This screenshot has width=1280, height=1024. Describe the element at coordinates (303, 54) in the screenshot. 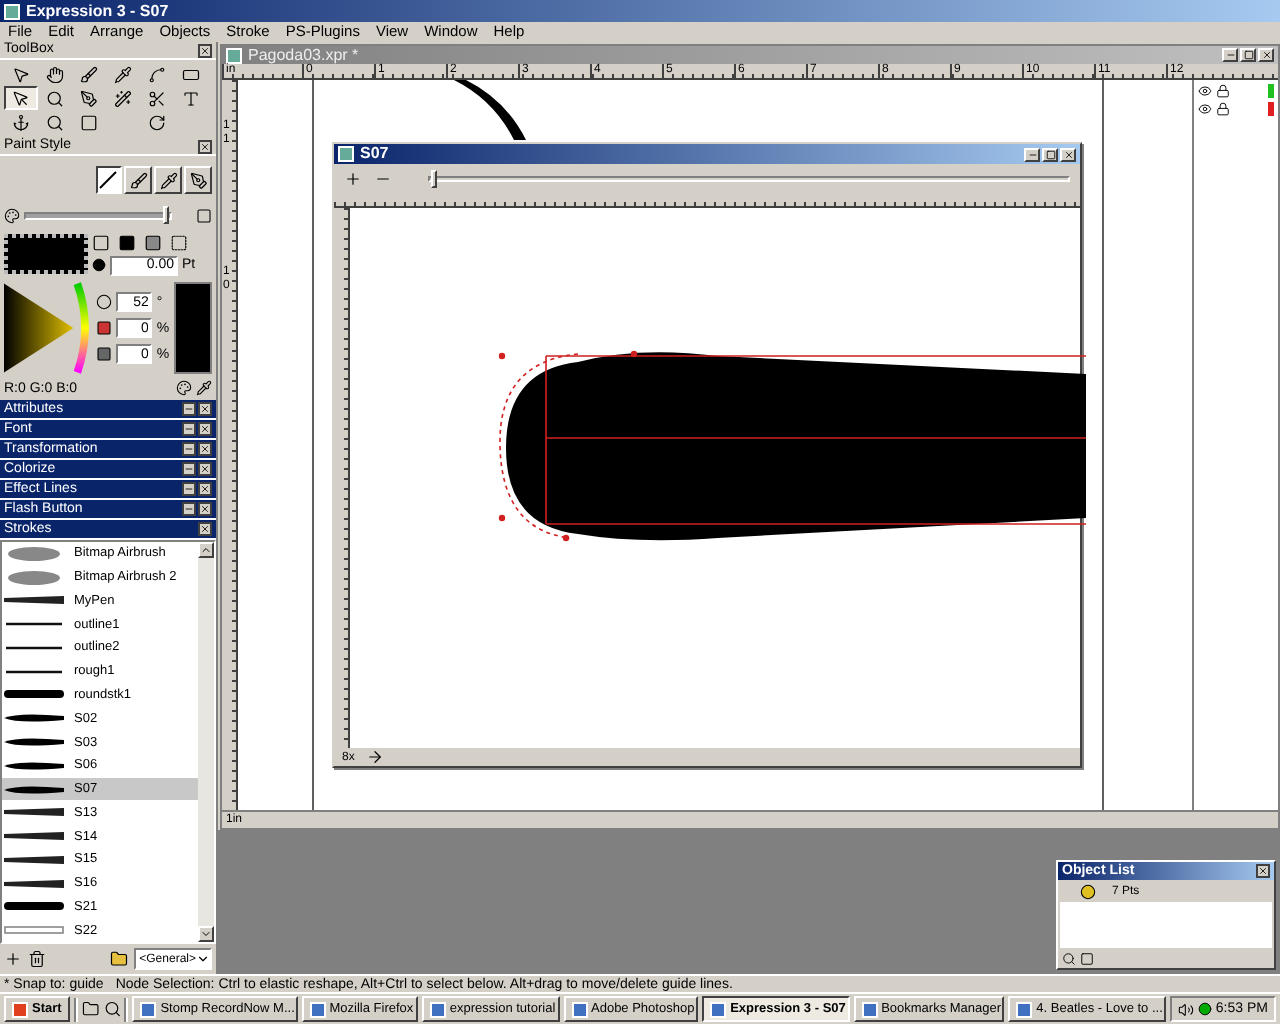

I see `document-title: Pagoda03.xpr *` at that location.